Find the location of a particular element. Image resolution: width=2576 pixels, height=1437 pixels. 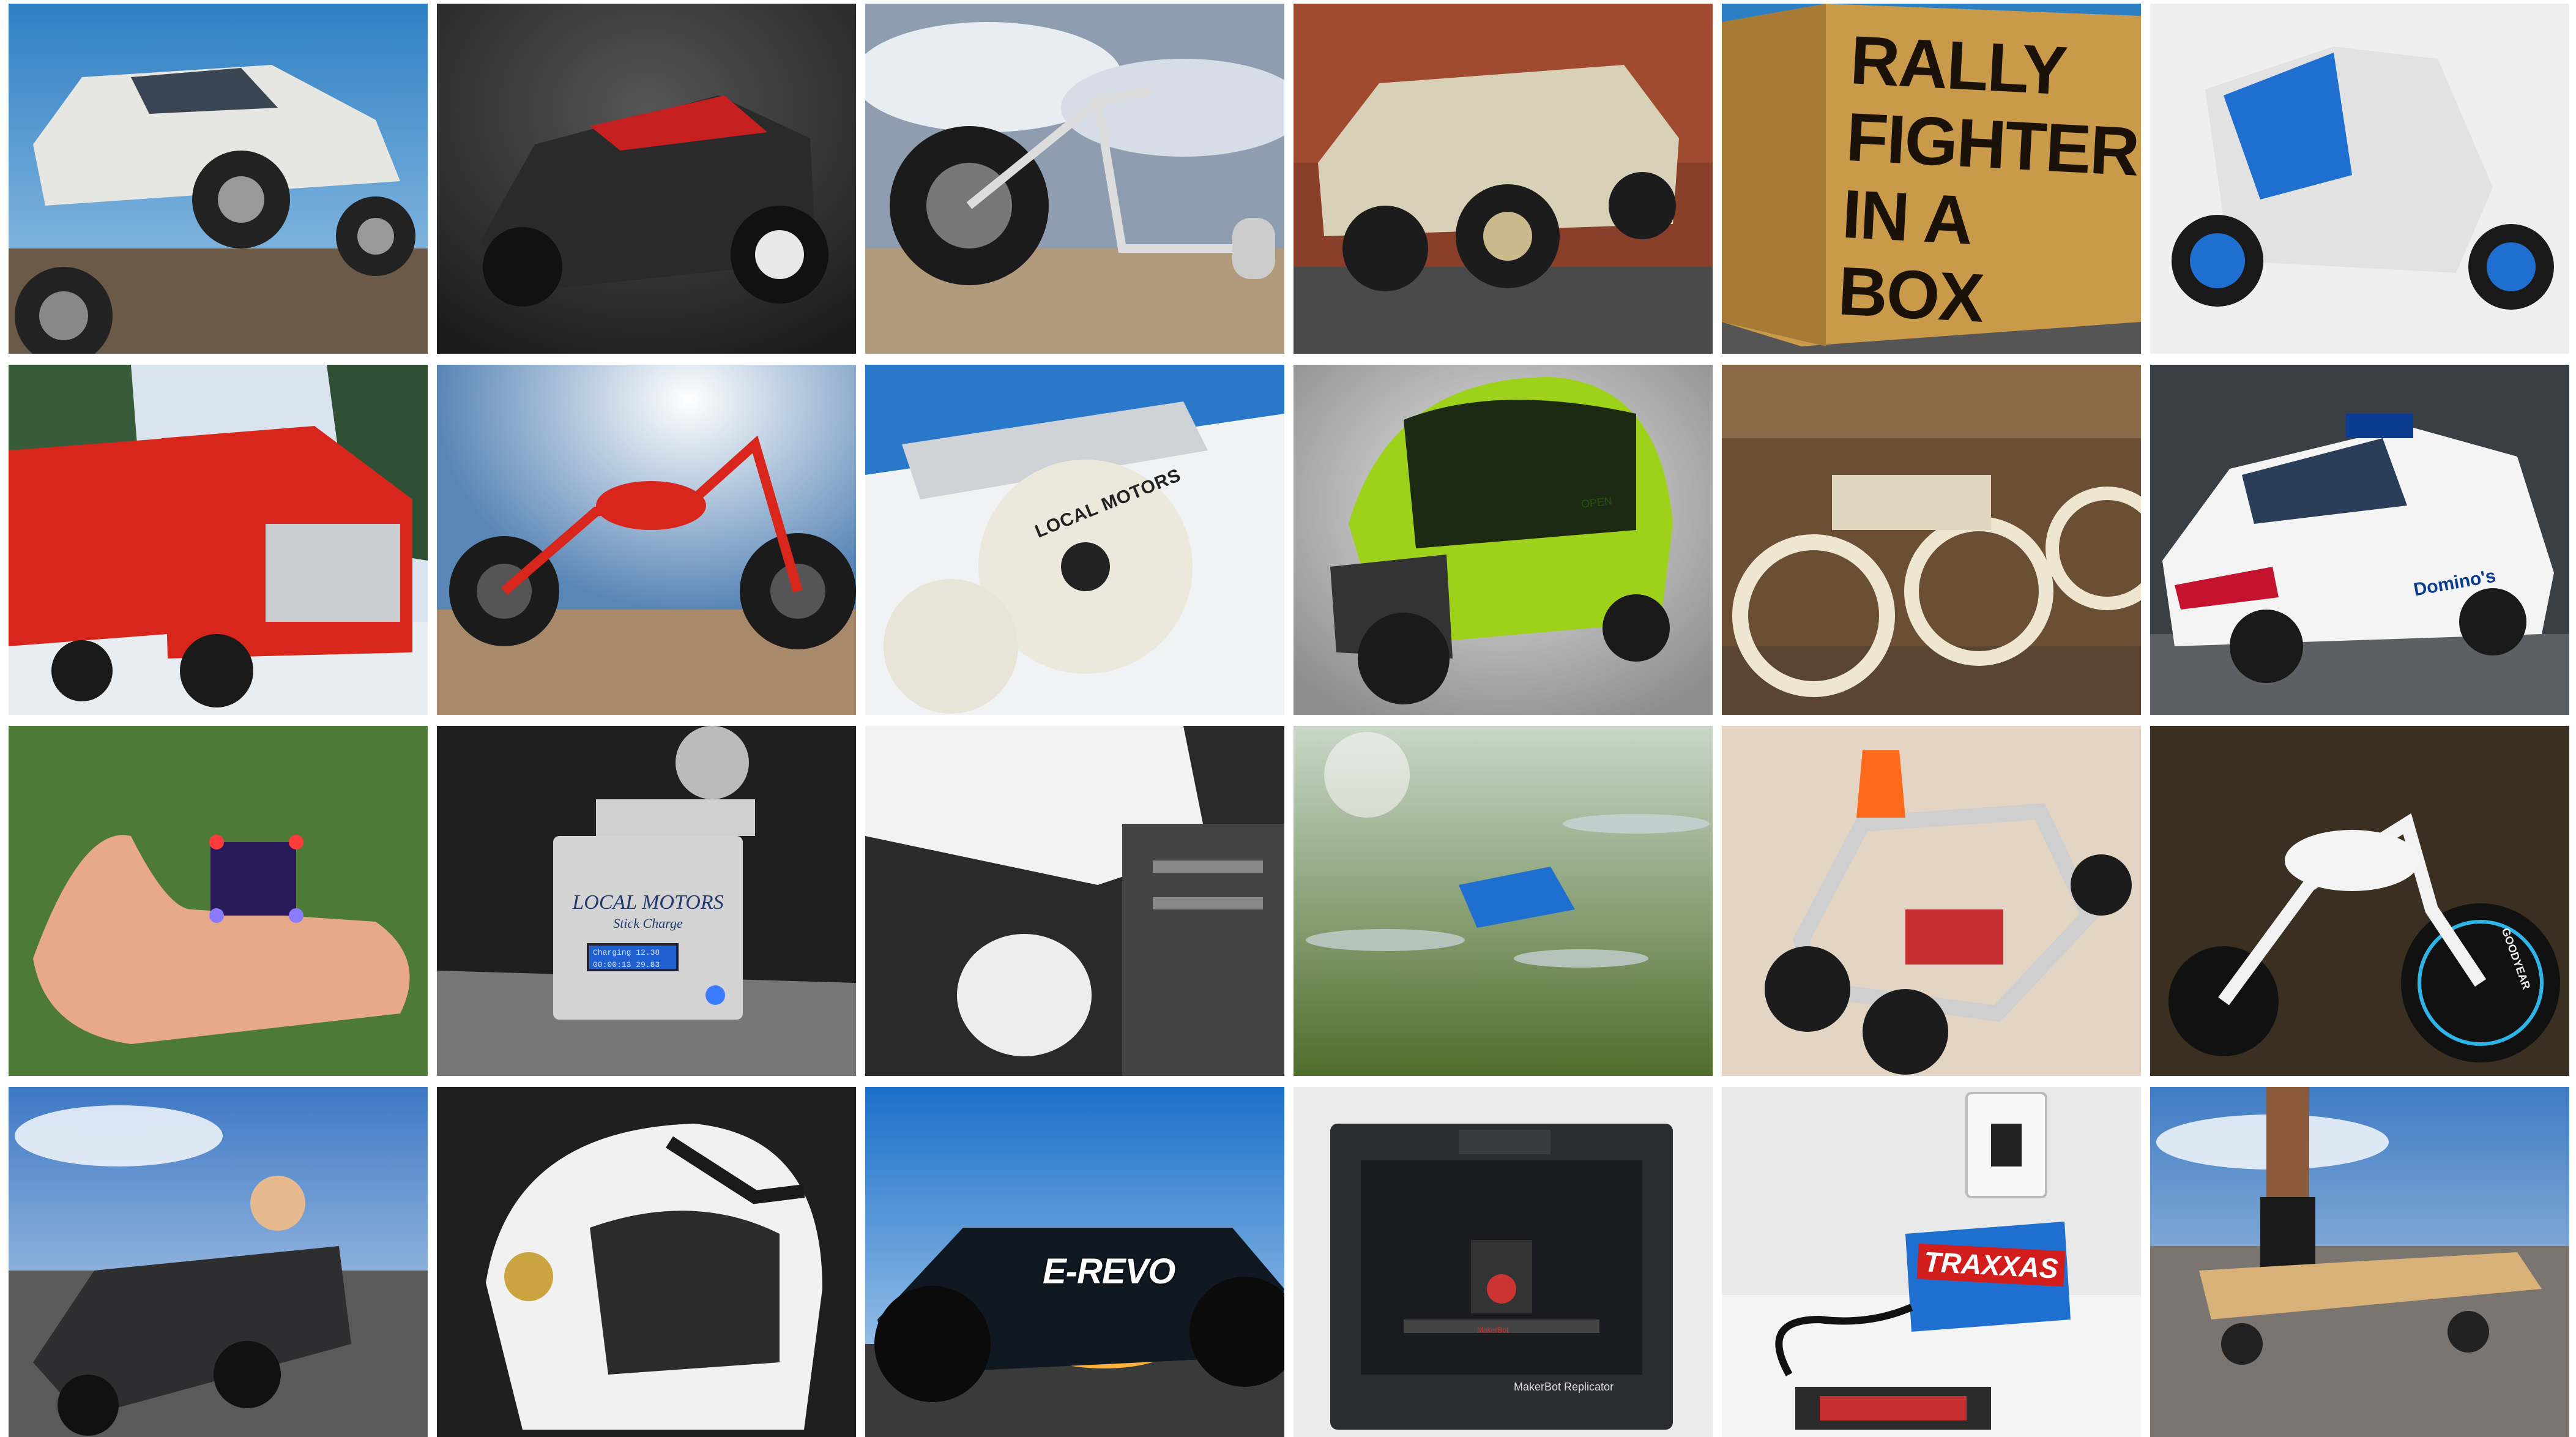

tile-skateboard is located at coordinates (2359, 1262).